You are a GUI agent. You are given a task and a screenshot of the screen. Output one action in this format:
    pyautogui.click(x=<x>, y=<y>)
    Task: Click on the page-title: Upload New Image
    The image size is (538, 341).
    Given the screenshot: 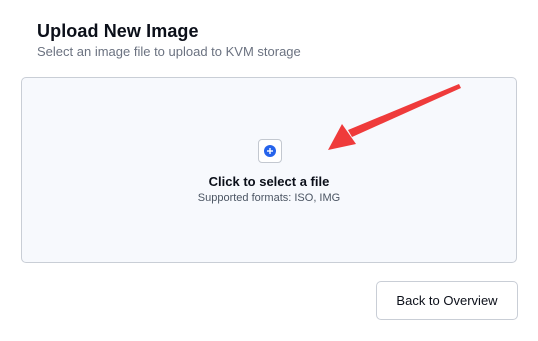 What is the action you would take?
    pyautogui.click(x=118, y=31)
    